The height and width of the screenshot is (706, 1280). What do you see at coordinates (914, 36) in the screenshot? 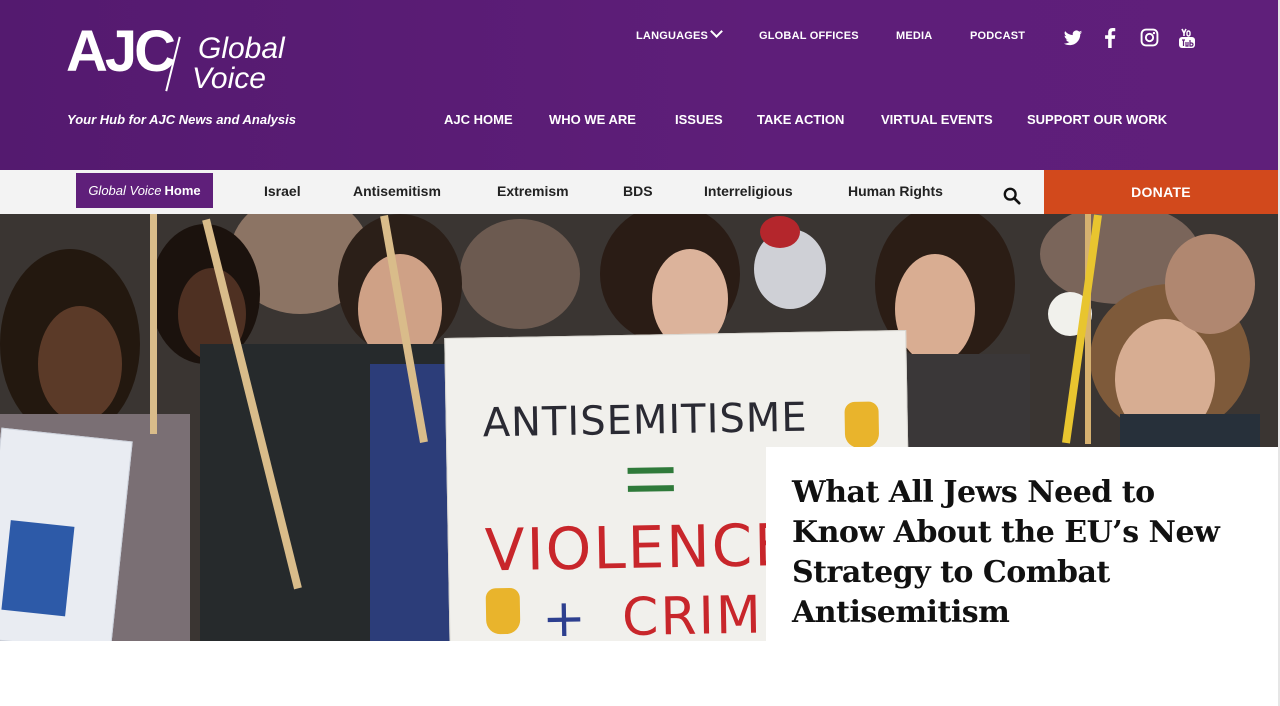
I see `util-media: MEDIA` at bounding box center [914, 36].